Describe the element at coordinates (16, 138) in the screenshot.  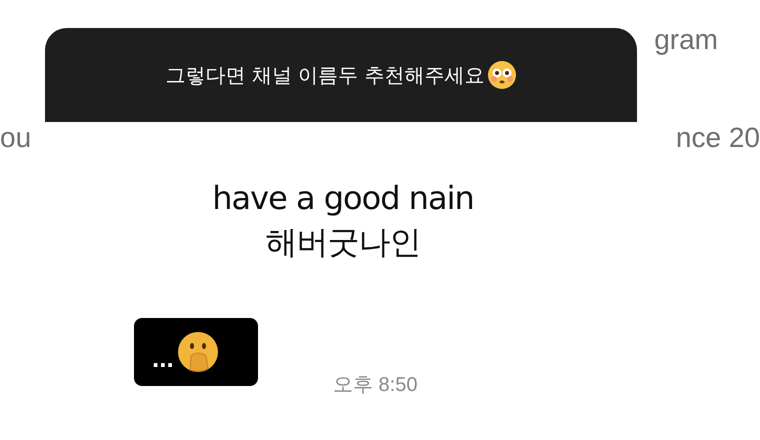
I see `caption-text: ou` at that location.